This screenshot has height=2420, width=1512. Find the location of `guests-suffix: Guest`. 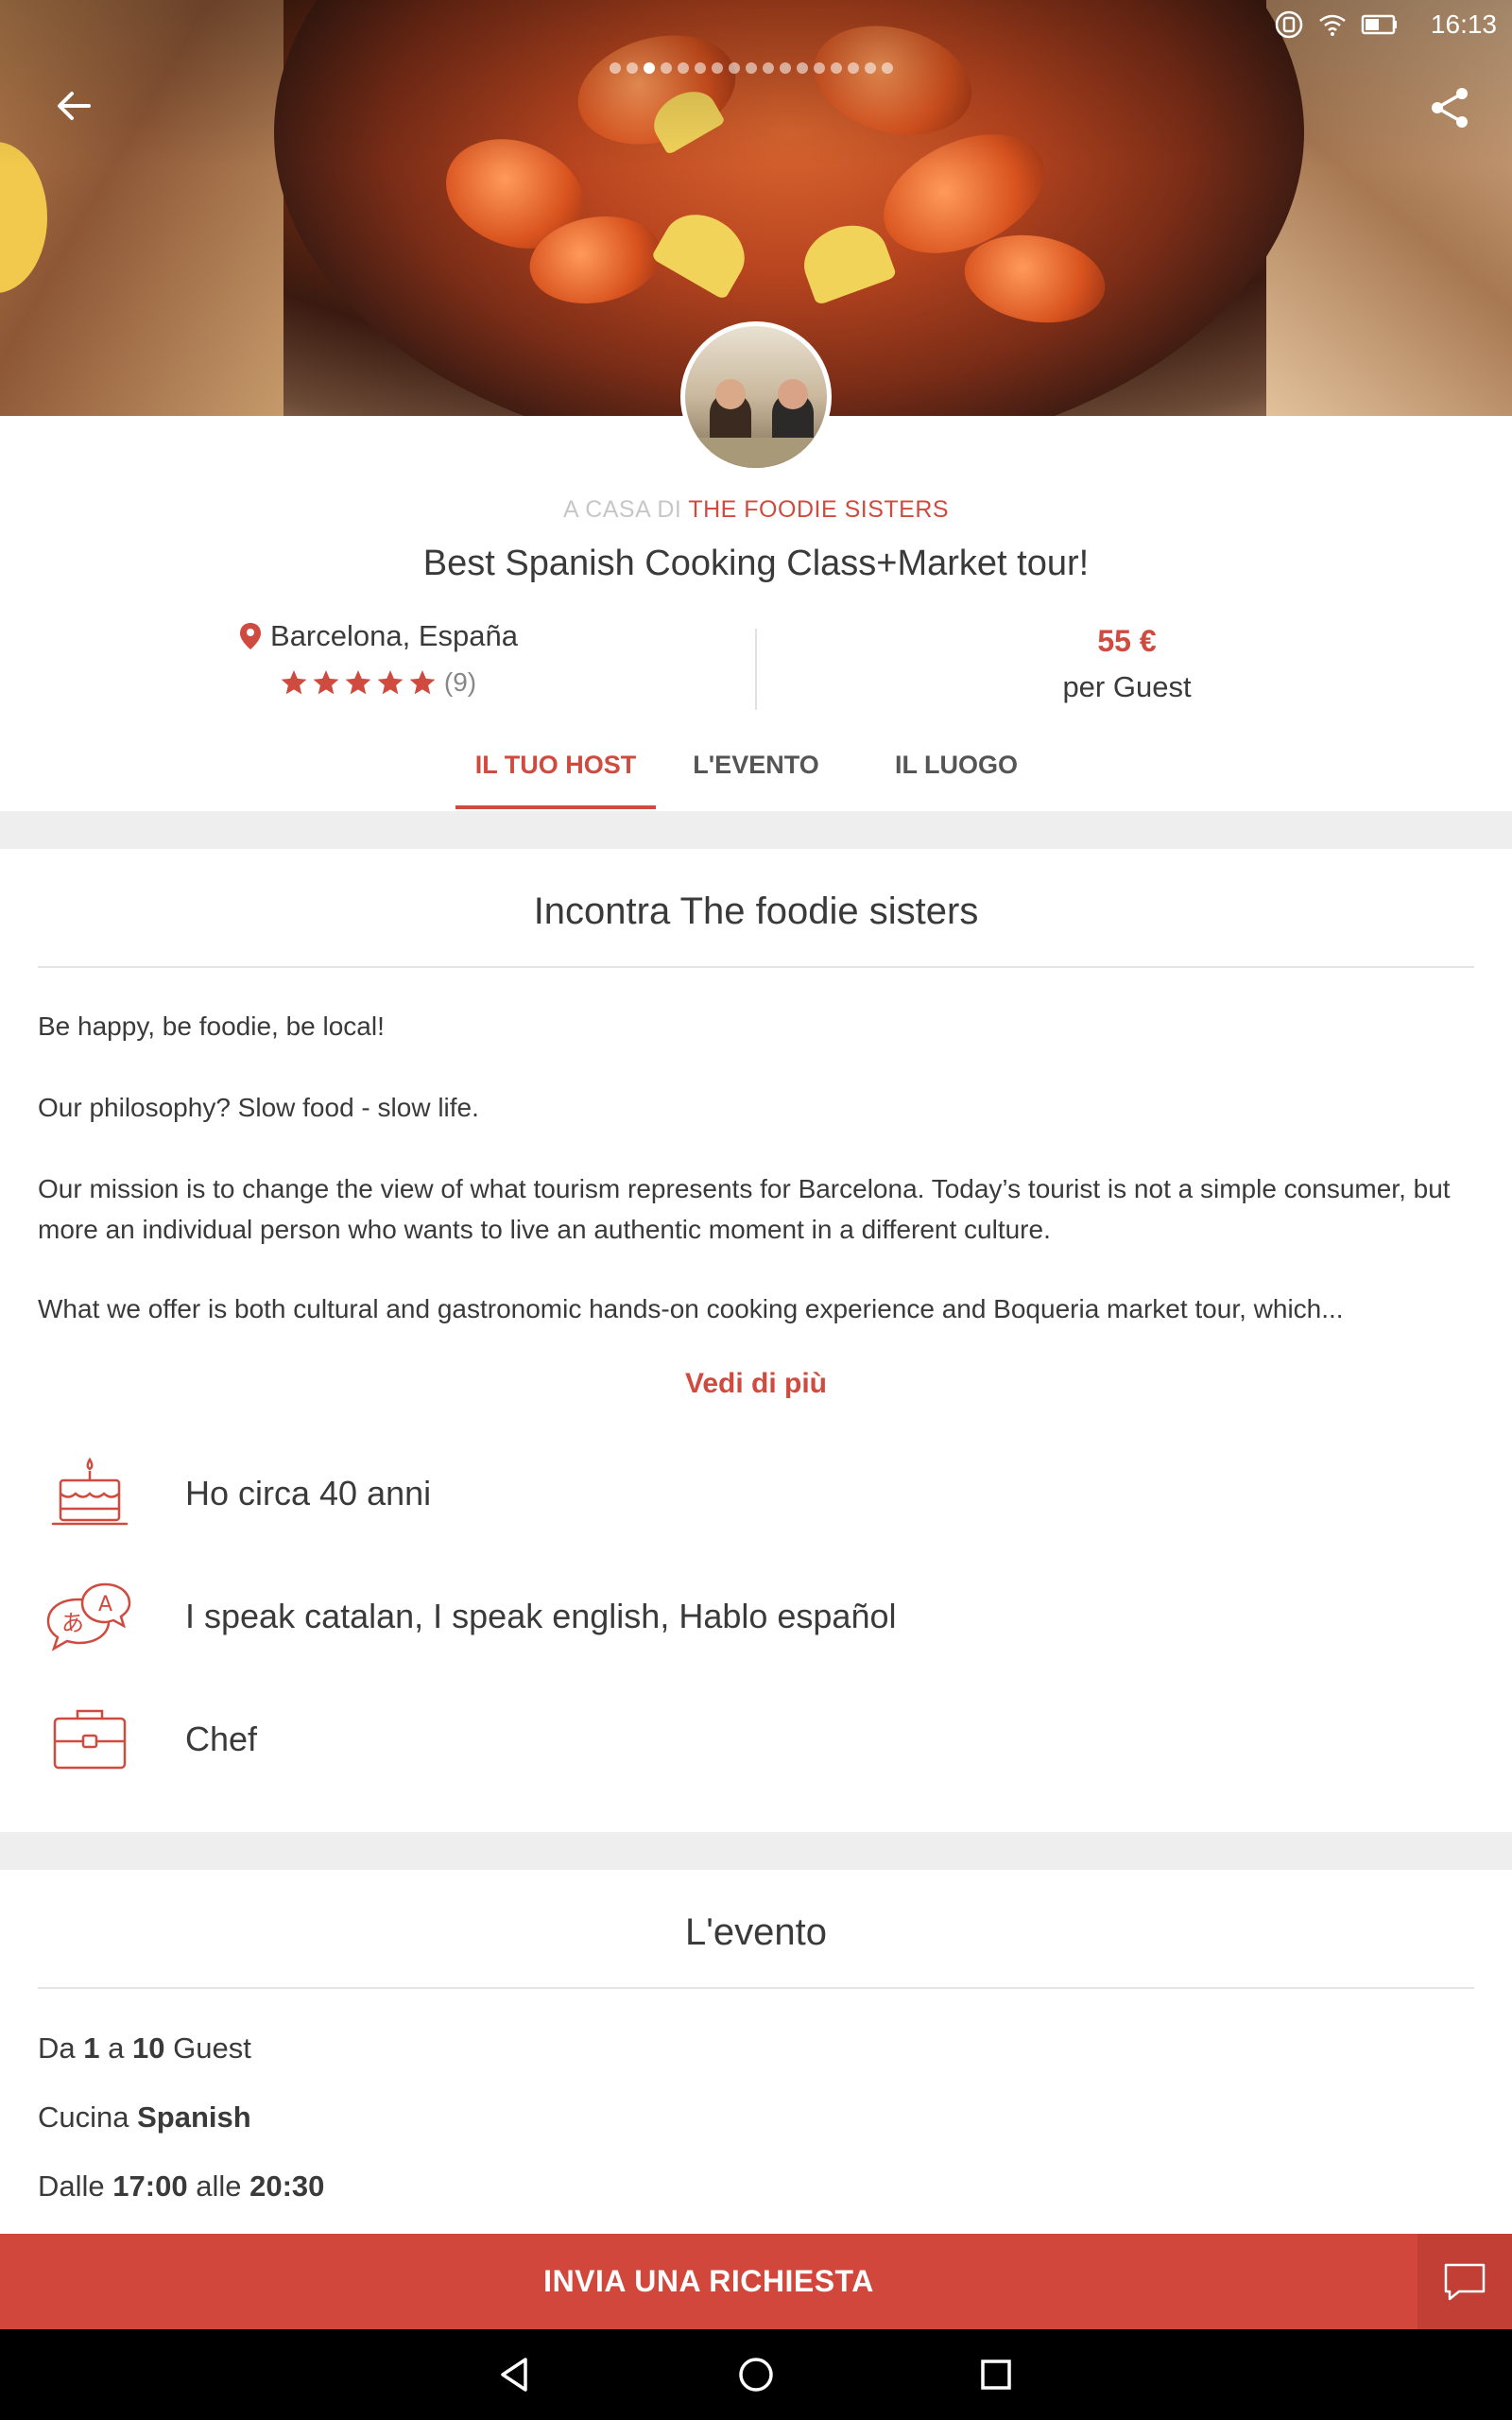

guests-suffix: Guest is located at coordinates (212, 2048).